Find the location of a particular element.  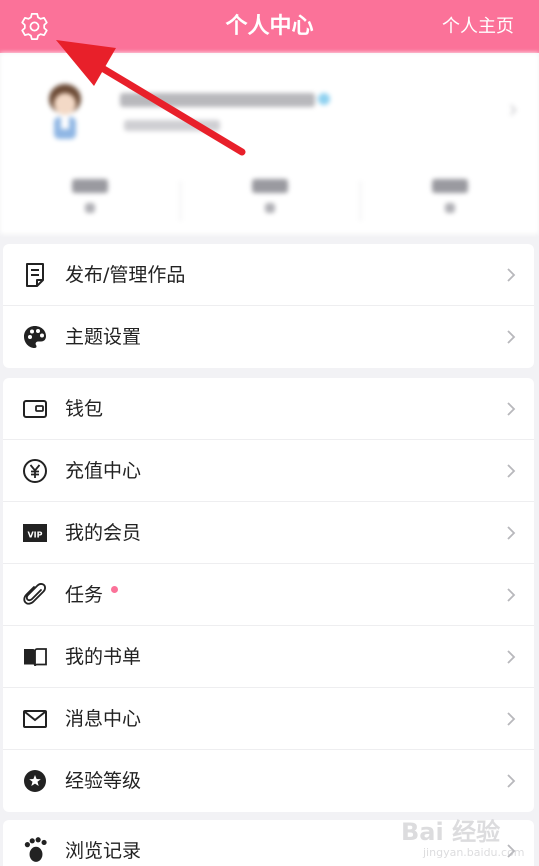

menu-item-tasks: 任务 is located at coordinates (268, 595).